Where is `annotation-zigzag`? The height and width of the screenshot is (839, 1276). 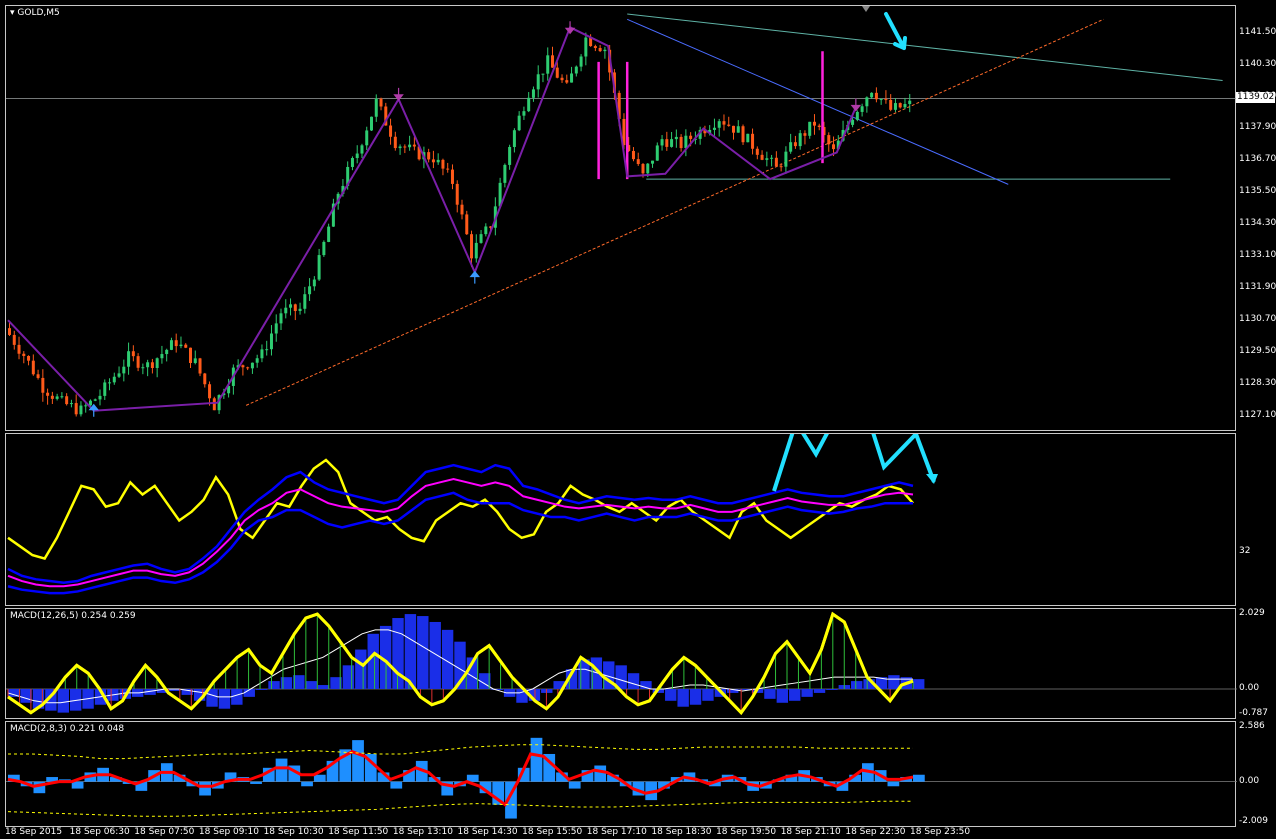
annotation-zigzag is located at coordinates (854, 463).